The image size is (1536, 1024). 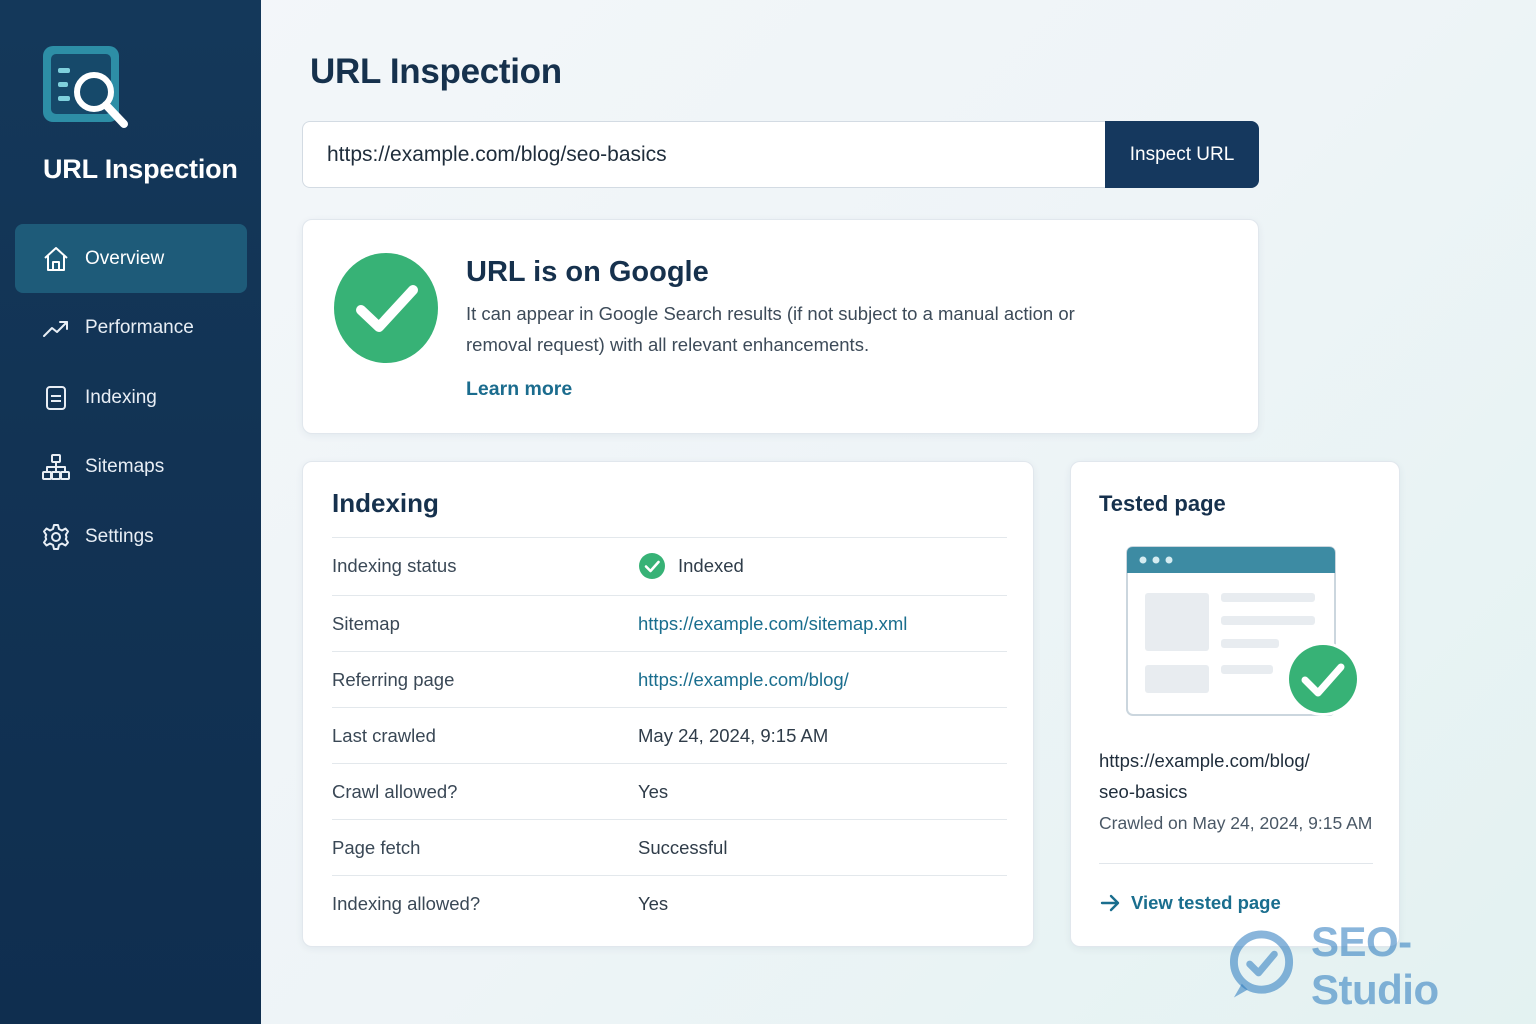 What do you see at coordinates (139, 327) in the screenshot?
I see `sidebar-item-label: Performance` at bounding box center [139, 327].